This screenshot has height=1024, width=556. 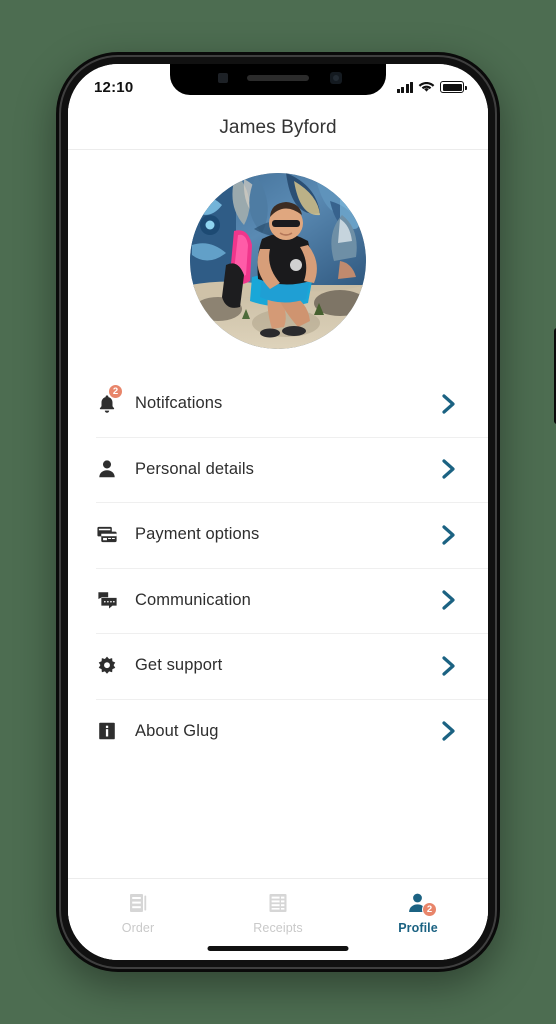 I want to click on page-title: James Byford, so click(x=278, y=127).